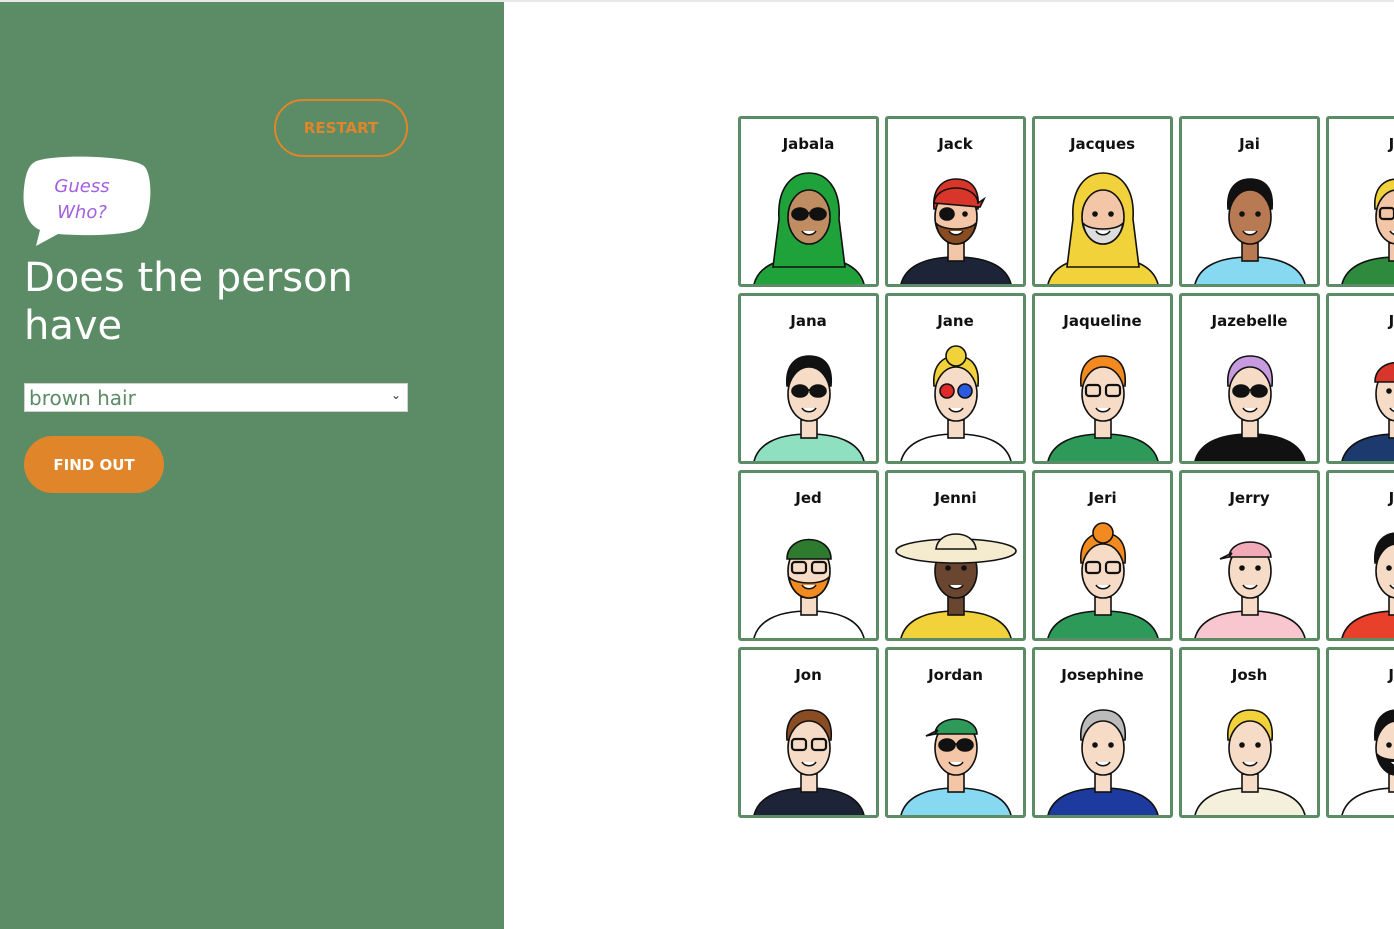 This screenshot has width=1394, height=929. What do you see at coordinates (955, 675) in the screenshot?
I see `character-name: Jordan` at bounding box center [955, 675].